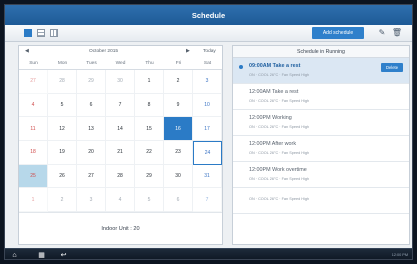  What do you see at coordinates (274, 92) in the screenshot?
I see `schedule-time: 12:00AM Take a rest` at bounding box center [274, 92].